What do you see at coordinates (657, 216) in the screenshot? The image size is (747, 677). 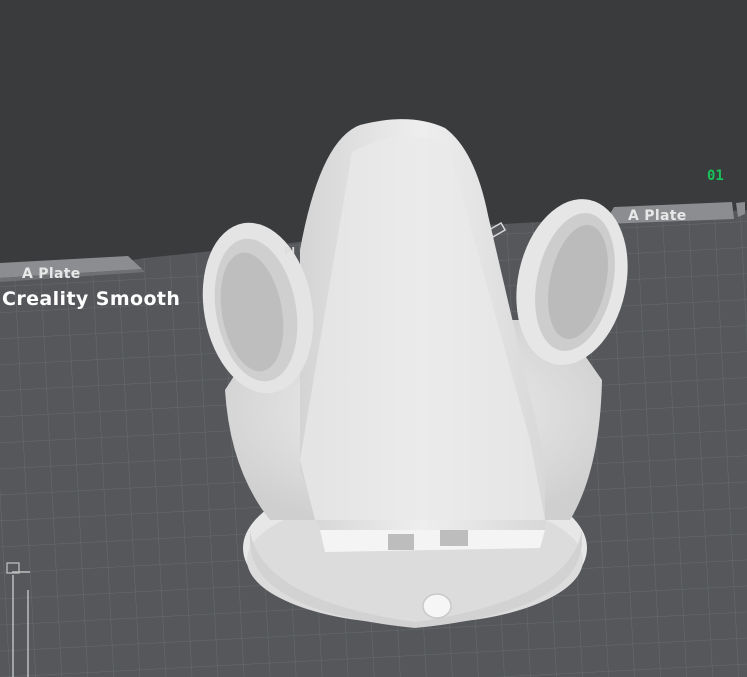 I see `plate-tab-label-right: A Plate` at bounding box center [657, 216].